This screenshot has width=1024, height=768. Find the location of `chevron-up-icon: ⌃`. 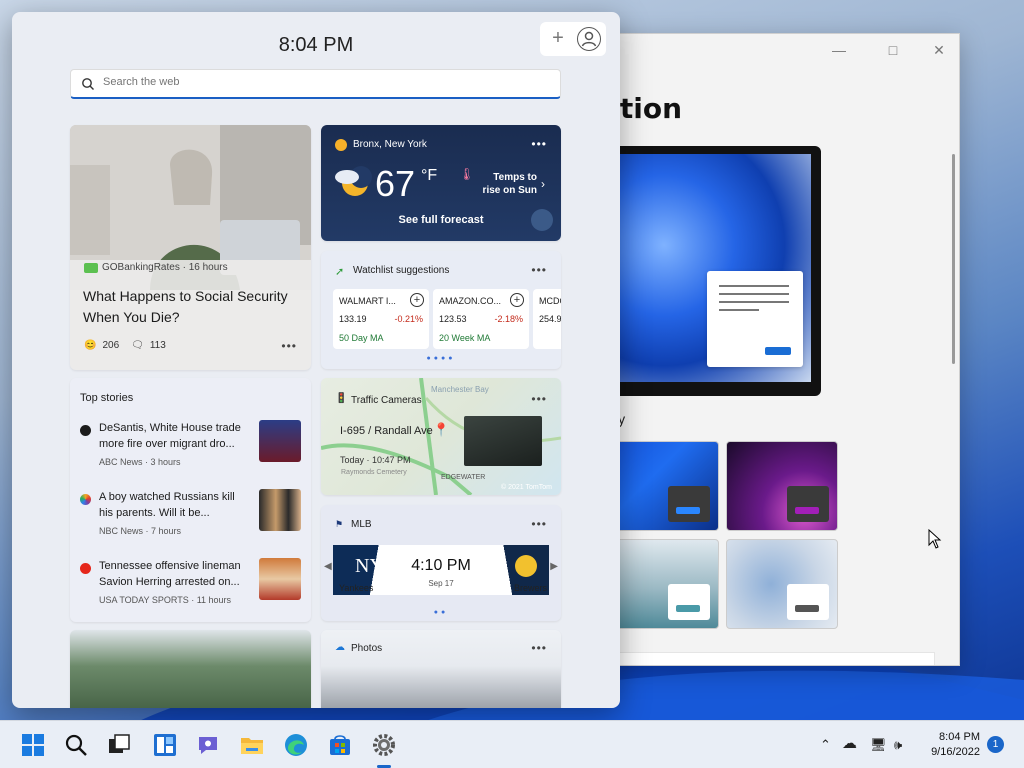

chevron-up-icon: ⌃ is located at coordinates (825, 745).